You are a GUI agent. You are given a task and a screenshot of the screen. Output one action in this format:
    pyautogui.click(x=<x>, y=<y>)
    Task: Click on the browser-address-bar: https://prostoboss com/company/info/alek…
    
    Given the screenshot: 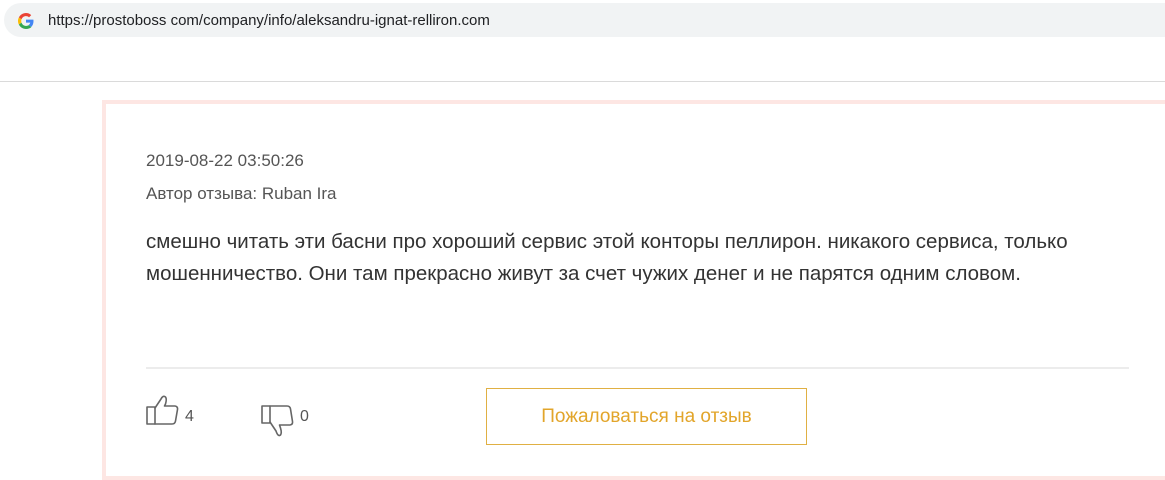 What is the action you would take?
    pyautogui.click(x=582, y=20)
    